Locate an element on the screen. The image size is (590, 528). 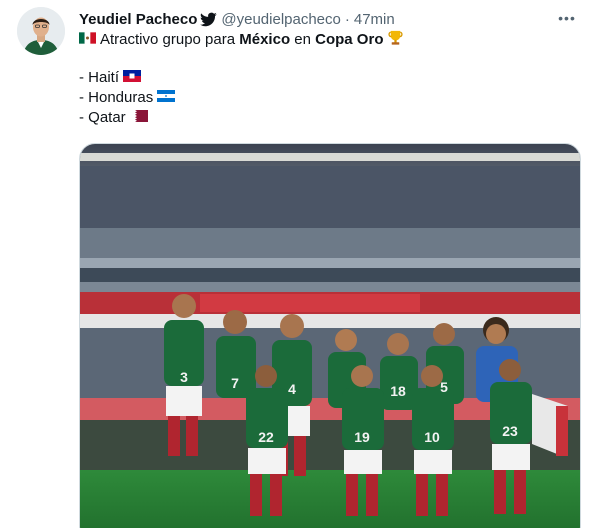
more-label: ••• is located at coordinates (567, 18).